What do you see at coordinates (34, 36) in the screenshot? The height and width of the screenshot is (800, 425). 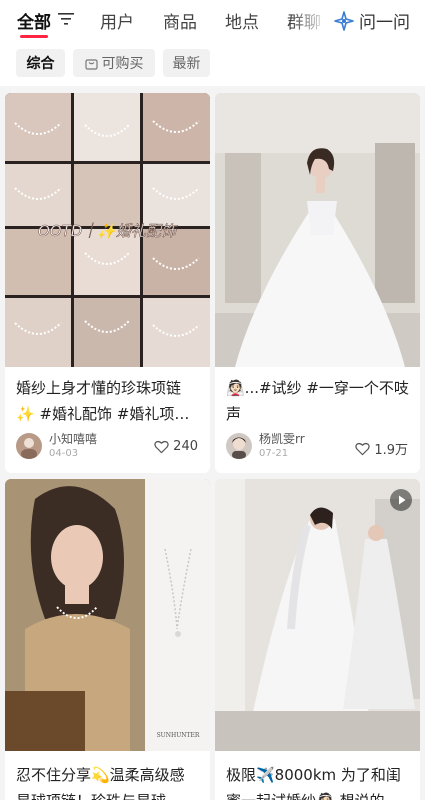 I see `active-tab-indicator` at bounding box center [34, 36].